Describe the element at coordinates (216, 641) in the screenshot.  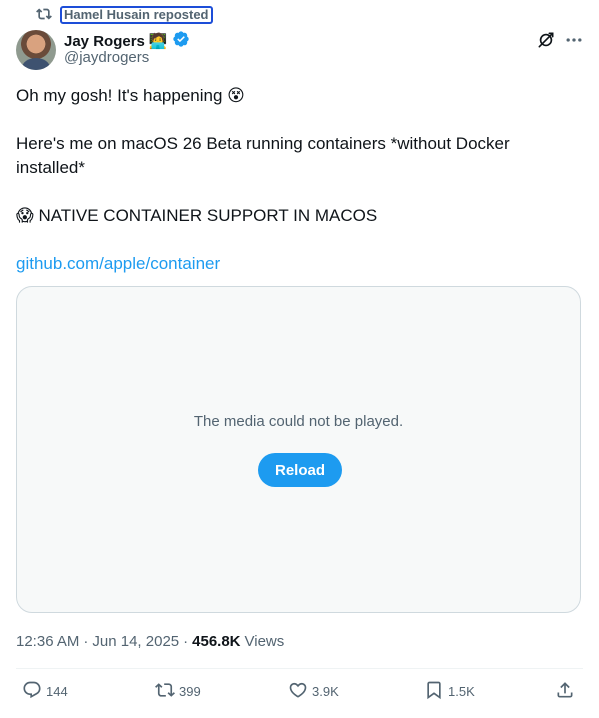
I see `views-count: 456.8K` at that location.